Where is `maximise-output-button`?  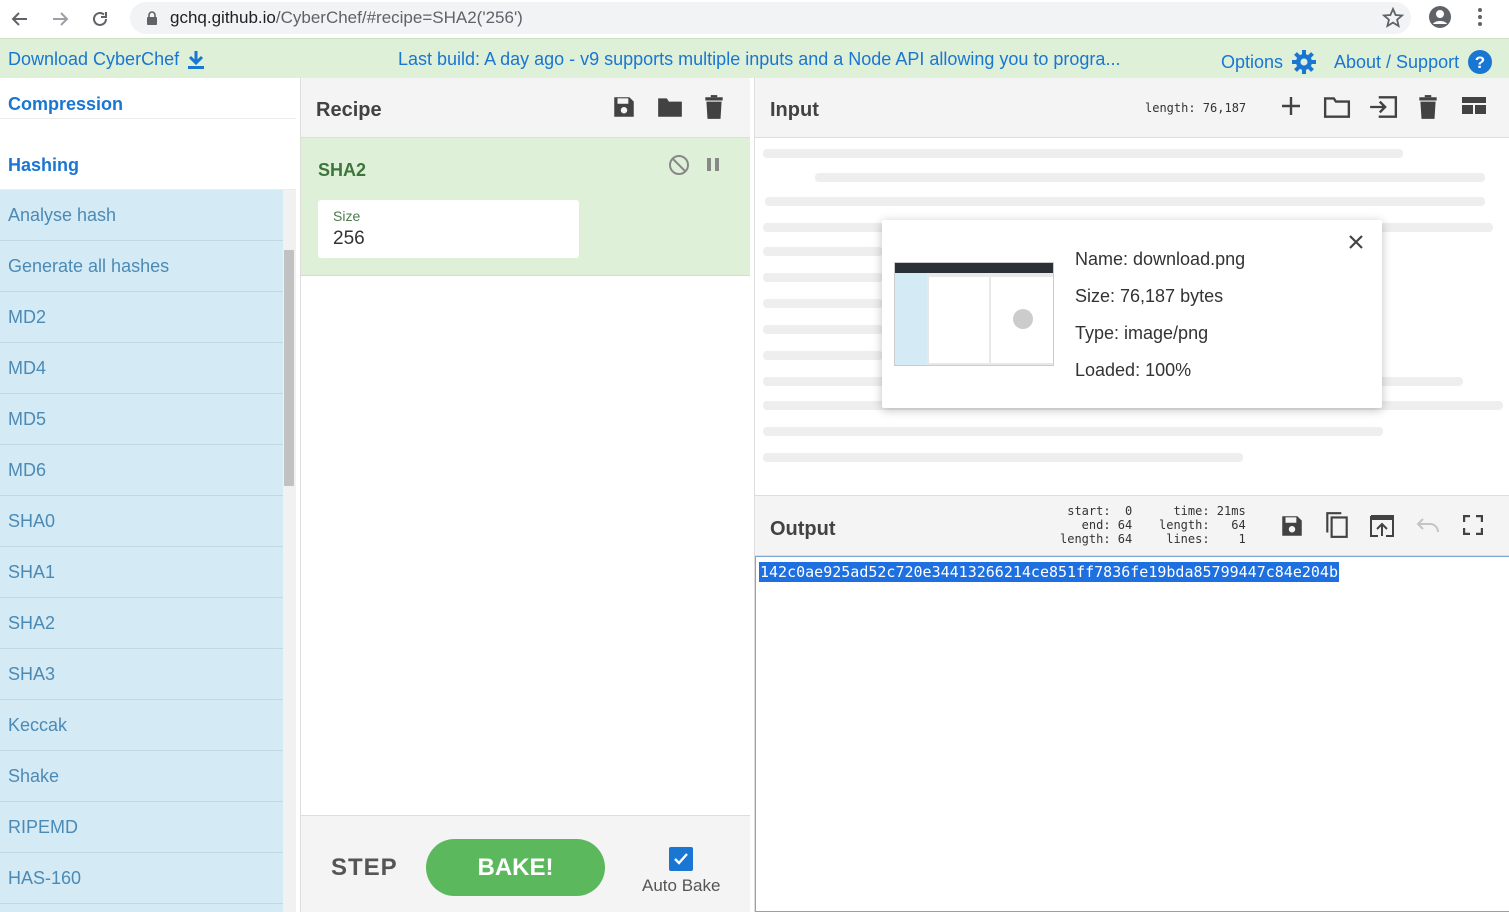
maximise-output-button is located at coordinates (1473, 525).